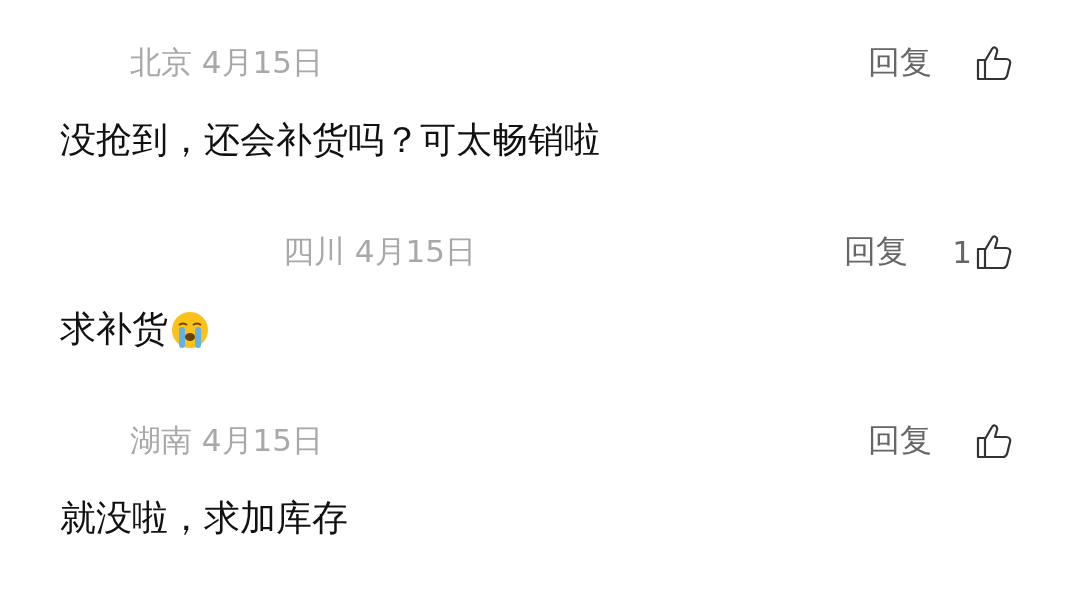 The image size is (1080, 603). I want to click on comment-text: 没抢到，还会补货吗？可太畅销啦, so click(330, 140).